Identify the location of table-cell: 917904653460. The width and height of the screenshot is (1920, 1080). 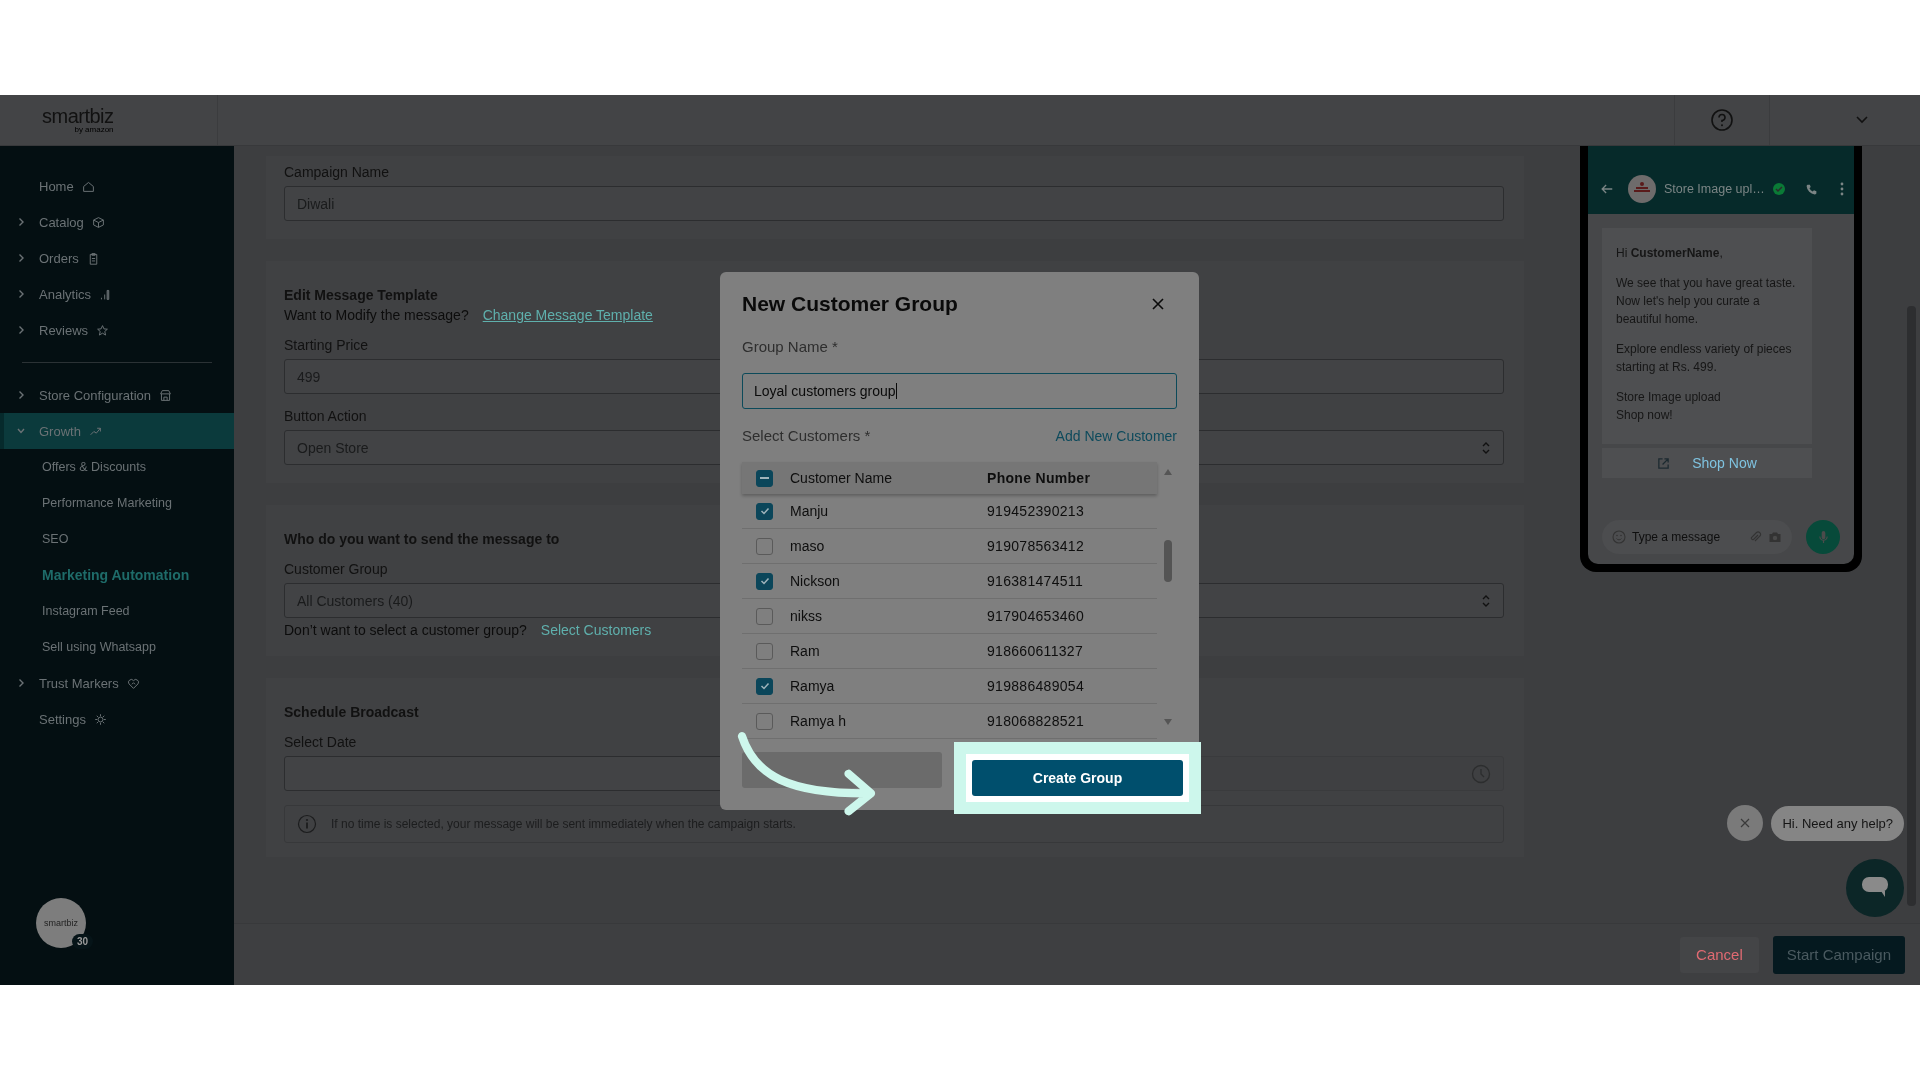
(1036, 616).